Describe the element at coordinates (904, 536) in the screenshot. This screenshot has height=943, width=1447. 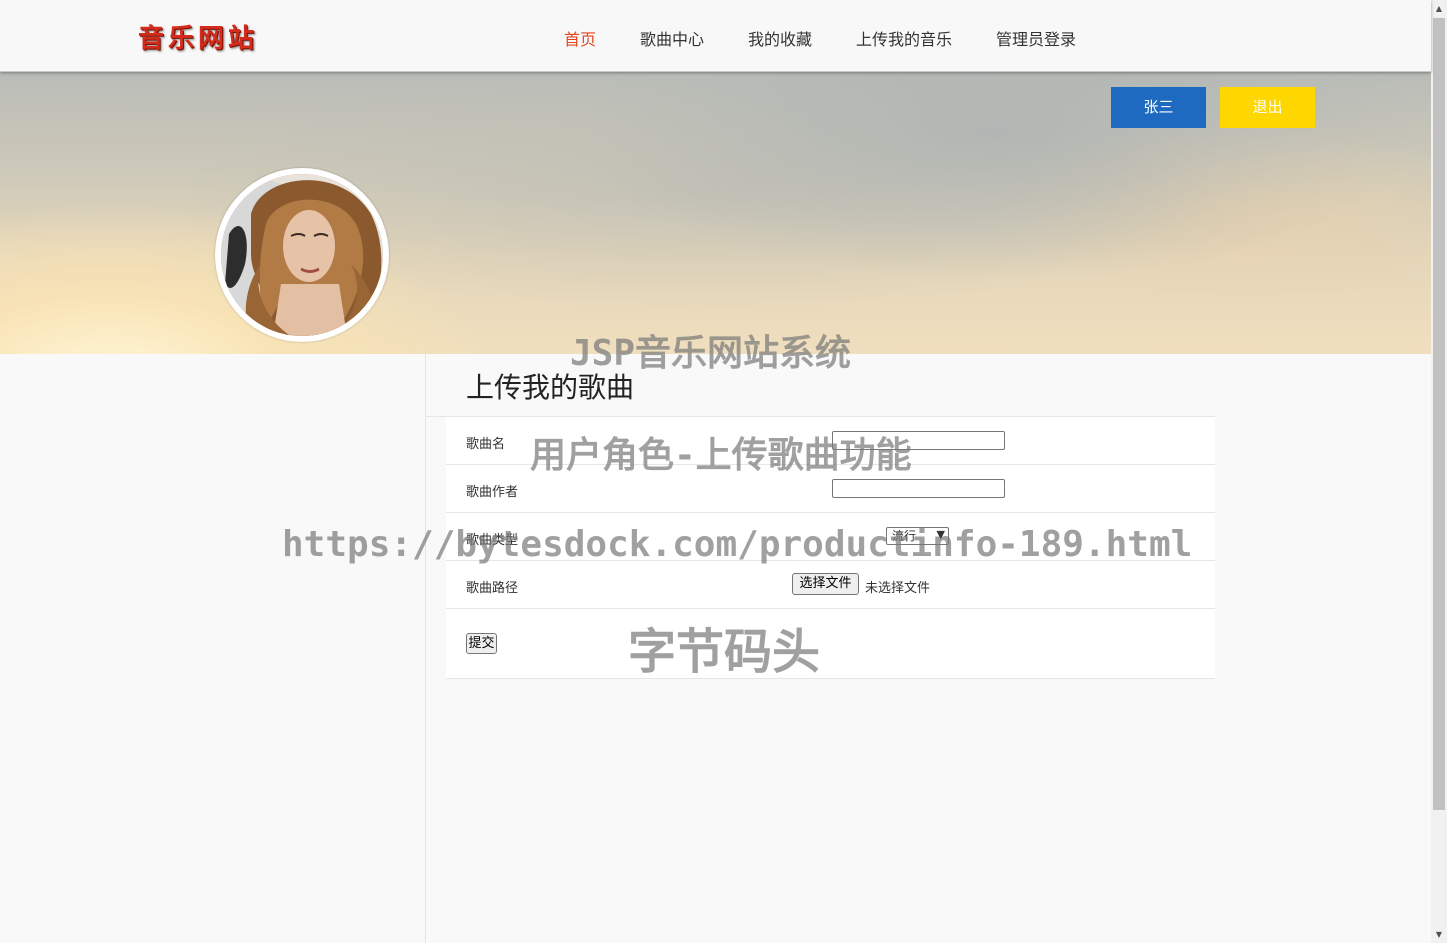
I see `type-select-value: 流行` at that location.